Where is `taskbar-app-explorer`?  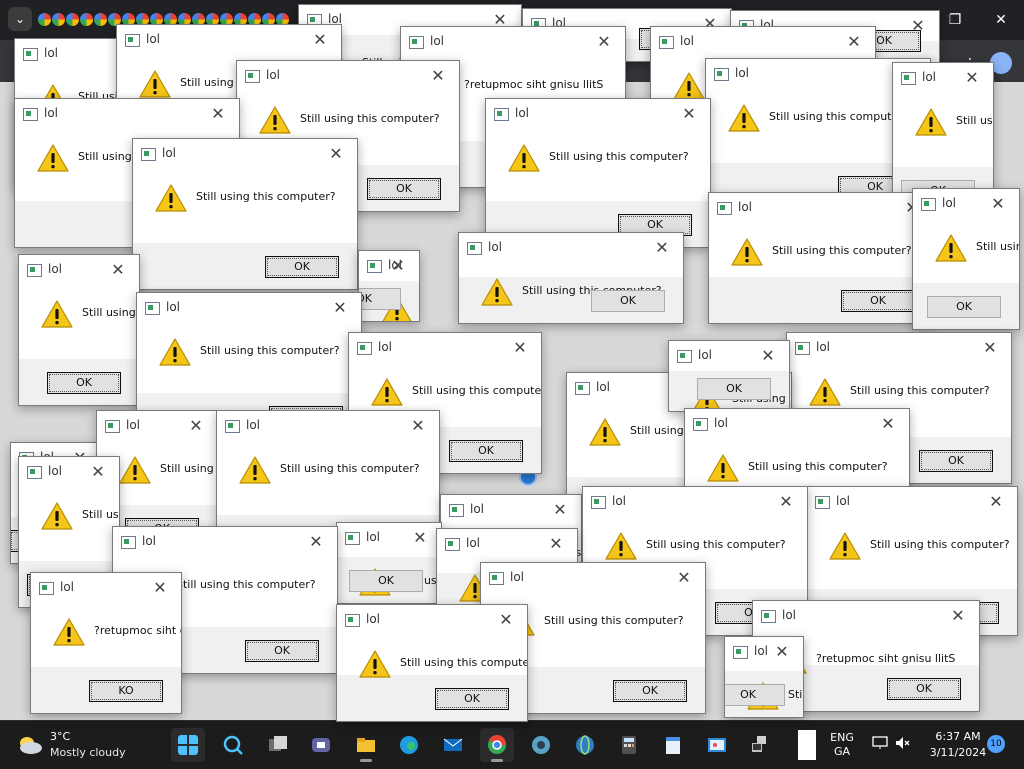 taskbar-app-explorer is located at coordinates (366, 745).